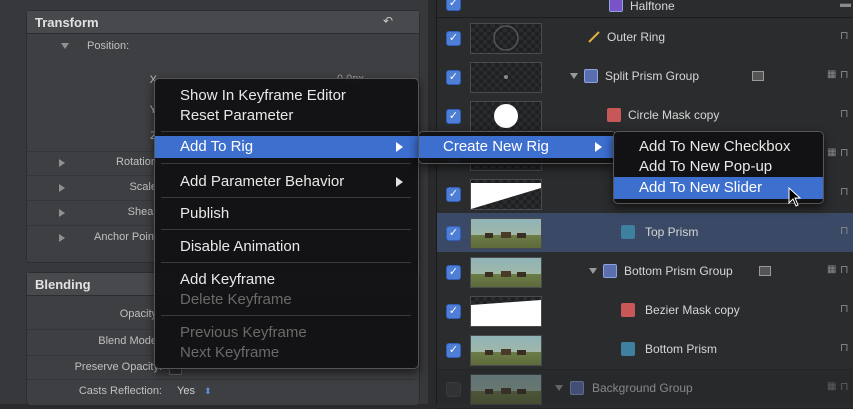  Describe the element at coordinates (628, 310) in the screenshot. I see `mask-icon` at that location.